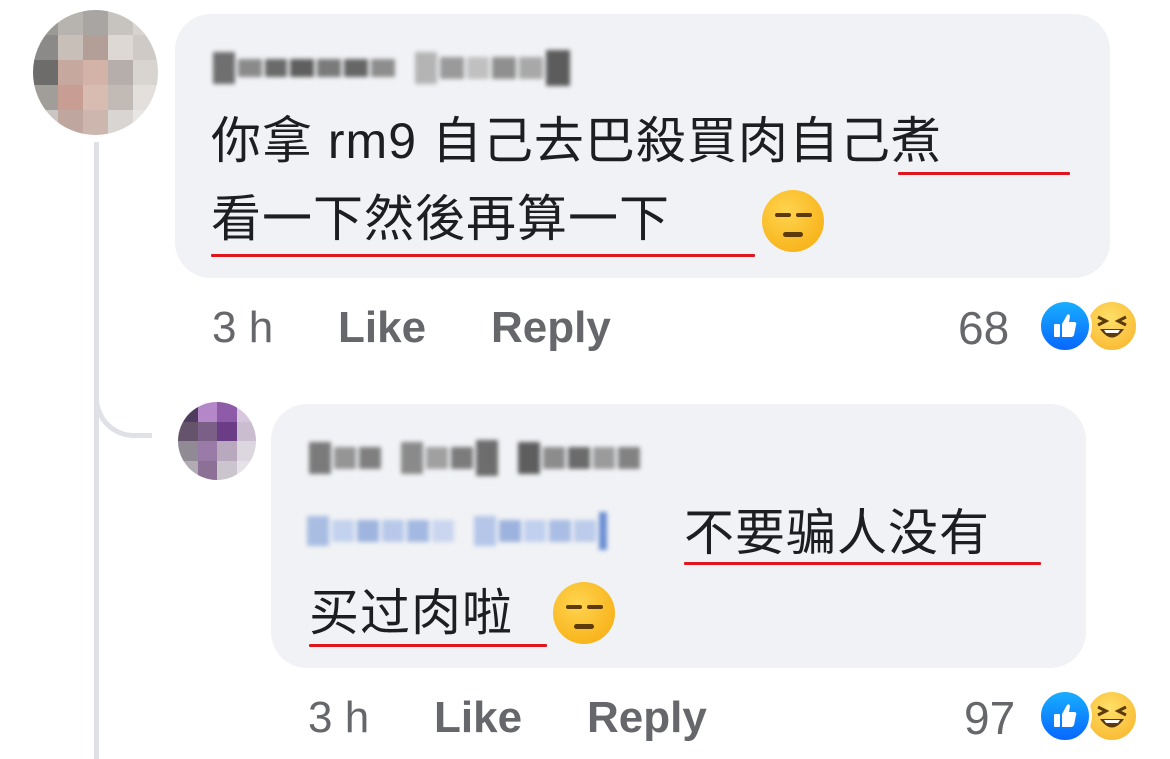  Describe the element at coordinates (983, 328) in the screenshot. I see `reaction-count: 68` at that location.